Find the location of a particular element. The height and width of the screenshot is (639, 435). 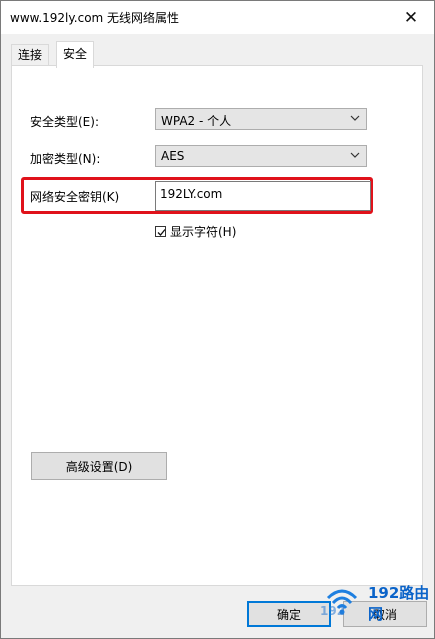

checkmark-icon is located at coordinates (161, 232).